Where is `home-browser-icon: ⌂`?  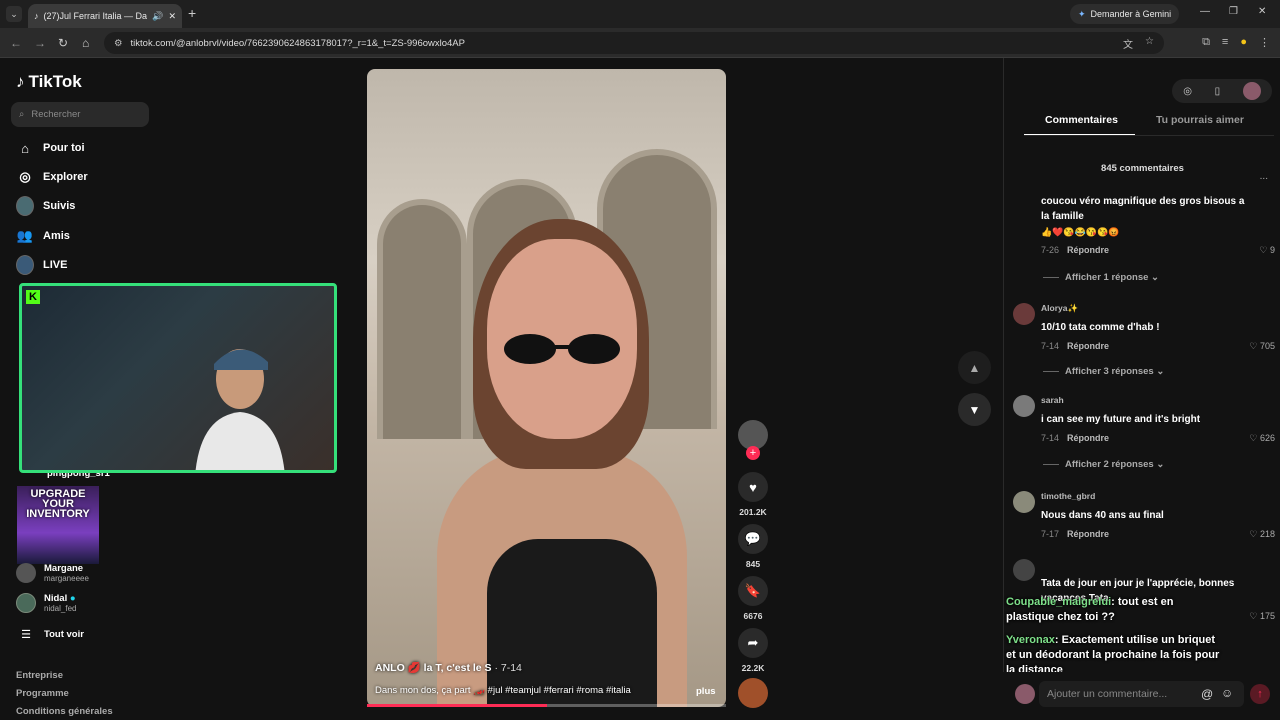 home-browser-icon: ⌂ is located at coordinates (85, 43).